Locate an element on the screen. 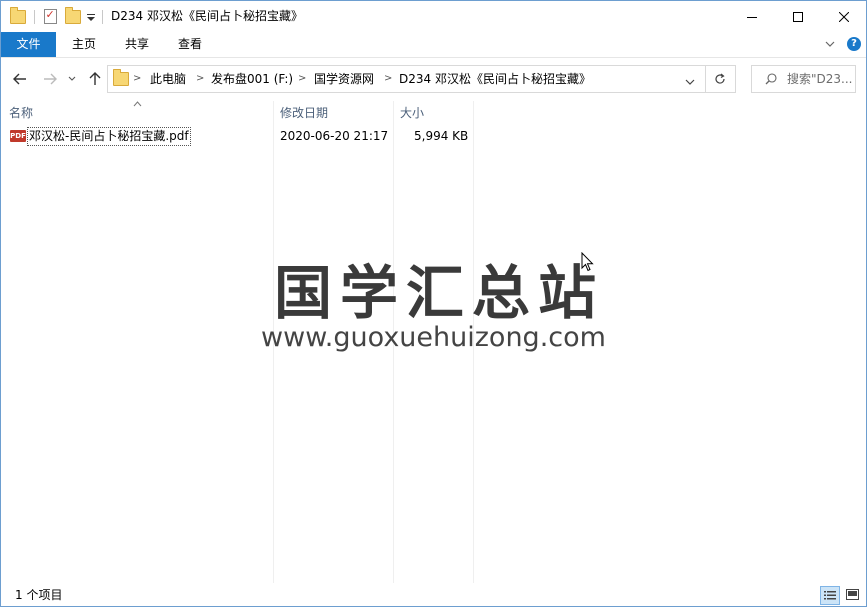 Image resolution: width=867 pixels, height=607 pixels. file-size: 5,994 KB is located at coordinates (441, 136).